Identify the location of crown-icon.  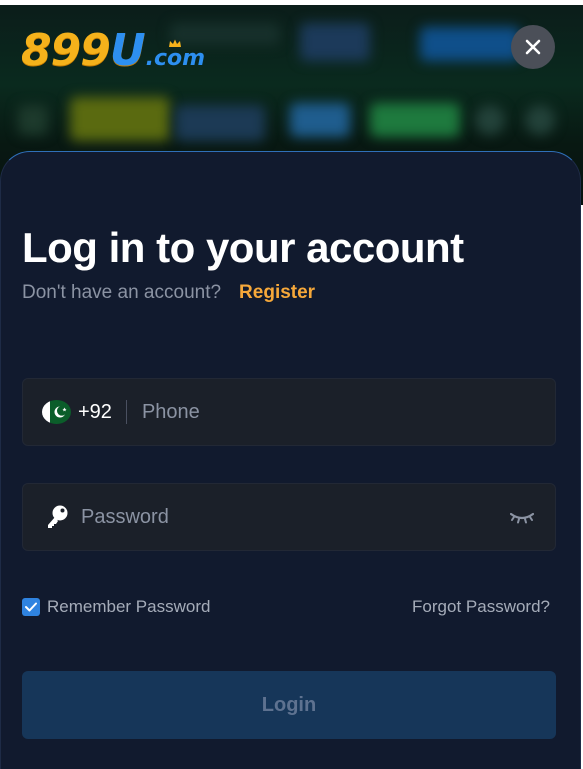
(175, 43).